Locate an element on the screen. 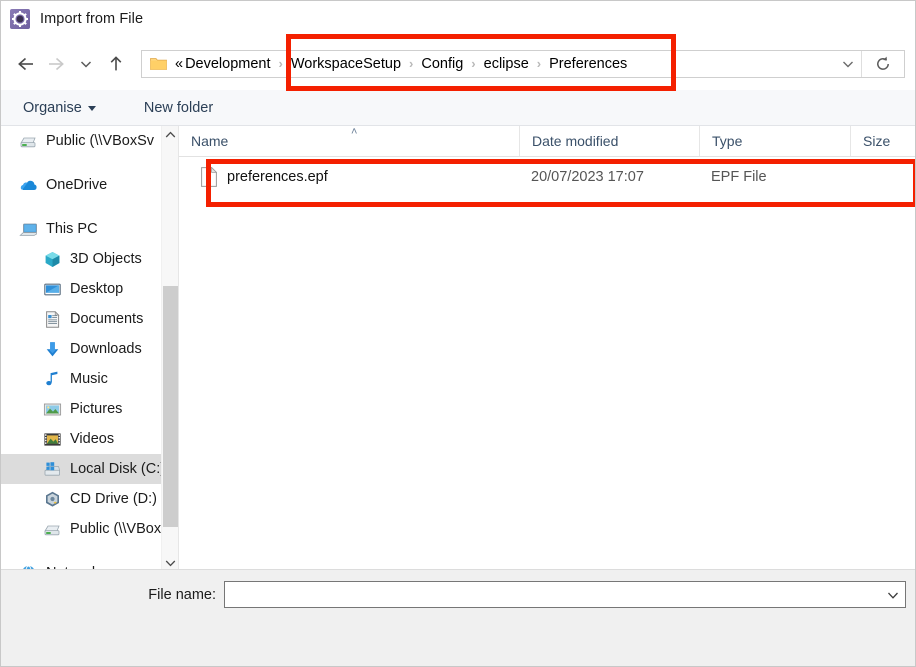  sidebar-item-desktop: Desktop is located at coordinates (89, 289).